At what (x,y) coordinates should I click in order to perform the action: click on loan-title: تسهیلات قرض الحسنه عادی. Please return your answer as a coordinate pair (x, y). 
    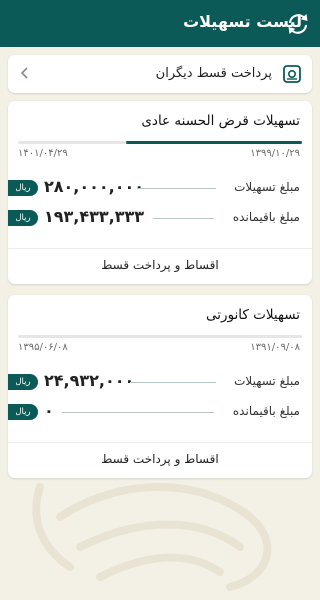
    Looking at the image, I should click on (220, 121).